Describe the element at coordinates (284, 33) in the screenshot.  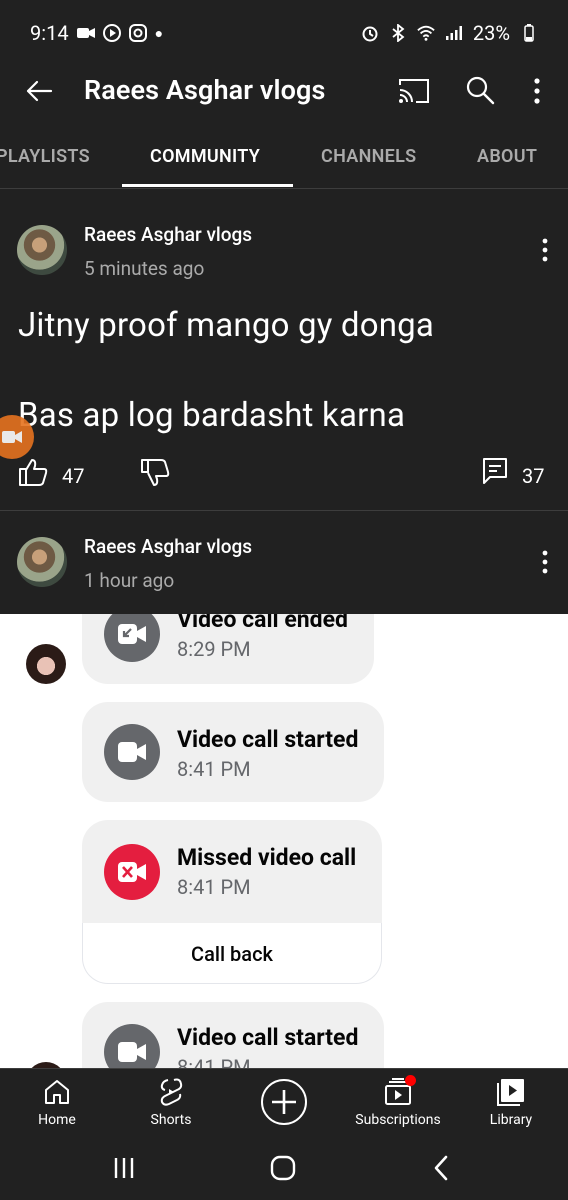
I see `status-bar: 9:14 ● 23%` at that location.